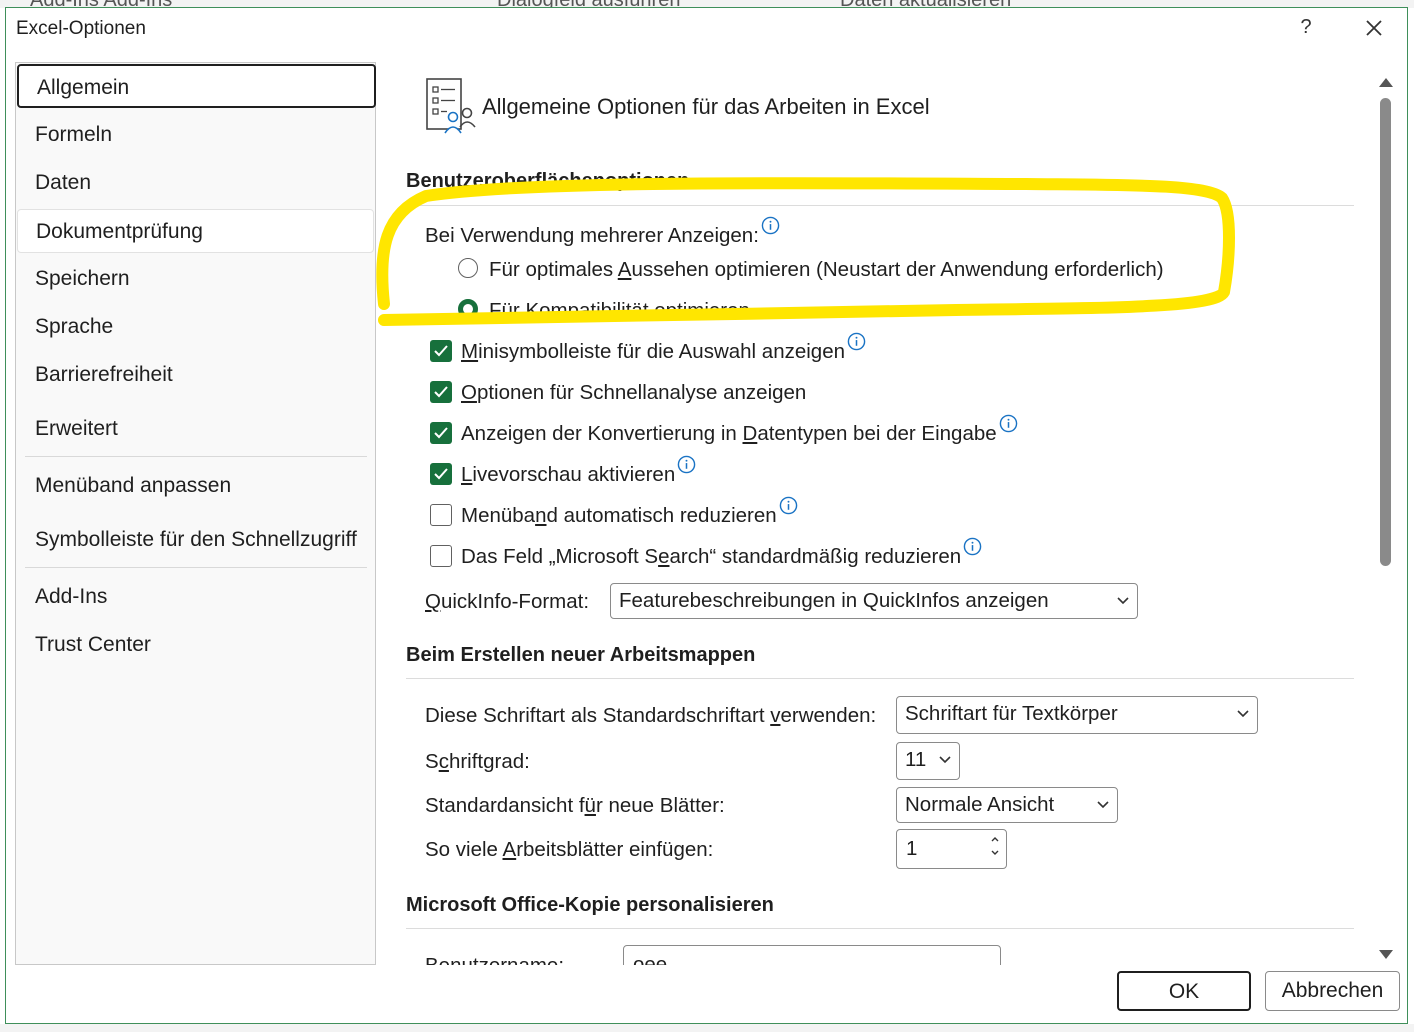  Describe the element at coordinates (624, 269) in the screenshot. I see `access-key: A` at that location.